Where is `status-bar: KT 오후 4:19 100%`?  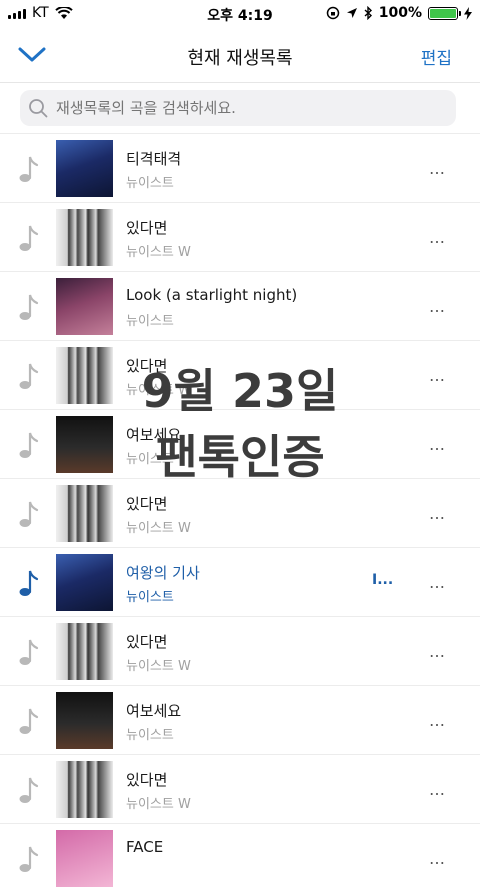
status-bar: KT 오후 4:19 100% is located at coordinates (240, 14).